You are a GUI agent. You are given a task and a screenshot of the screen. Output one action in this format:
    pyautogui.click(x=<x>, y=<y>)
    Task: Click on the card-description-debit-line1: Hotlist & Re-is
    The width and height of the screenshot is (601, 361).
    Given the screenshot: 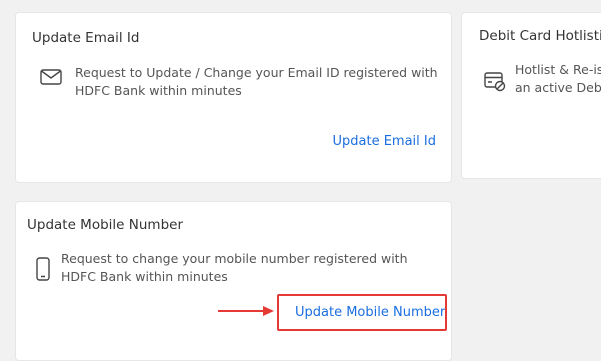 What is the action you would take?
    pyautogui.click(x=558, y=69)
    